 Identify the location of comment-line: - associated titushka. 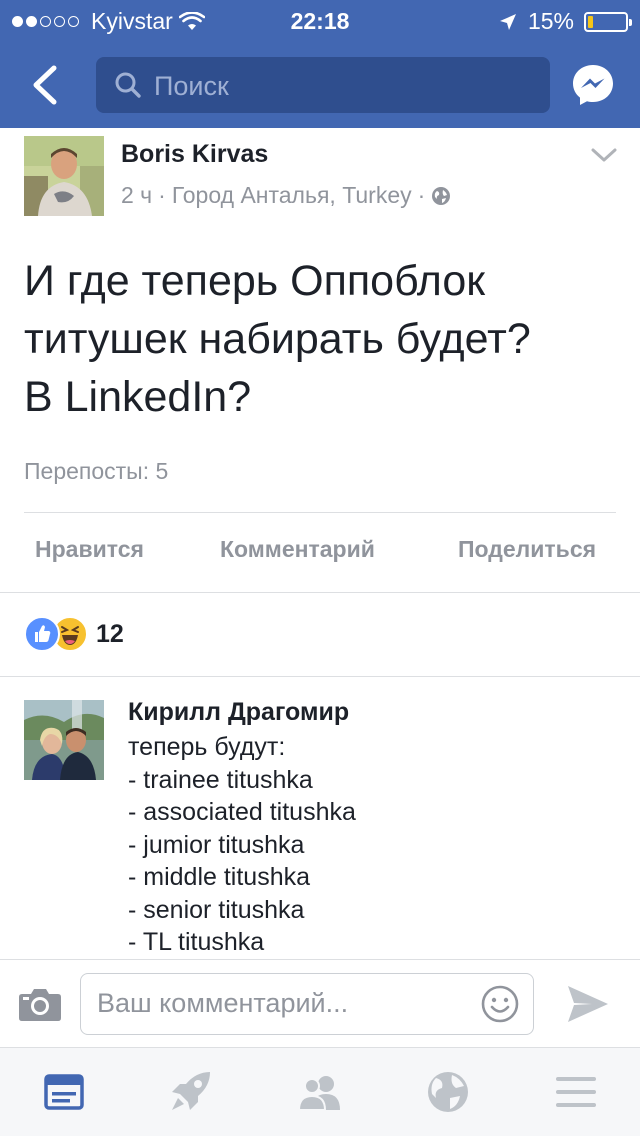
(242, 812).